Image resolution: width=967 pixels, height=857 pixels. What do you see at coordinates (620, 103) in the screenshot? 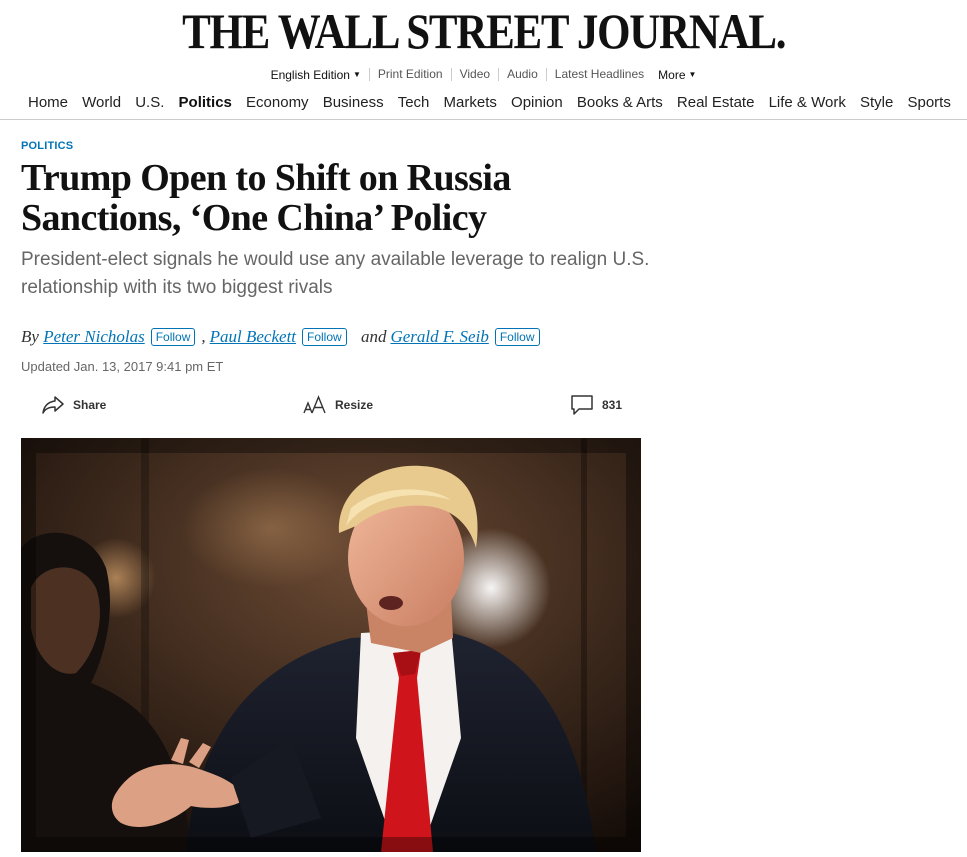
I see `nav-item-books-arts: Books & Arts` at bounding box center [620, 103].